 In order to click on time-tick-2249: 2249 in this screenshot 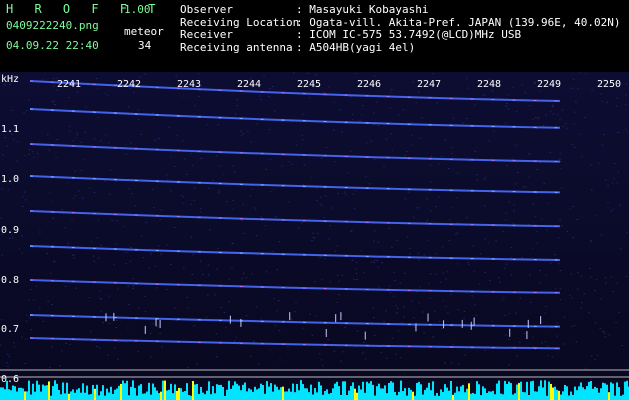, I will do `click(549, 84)`.